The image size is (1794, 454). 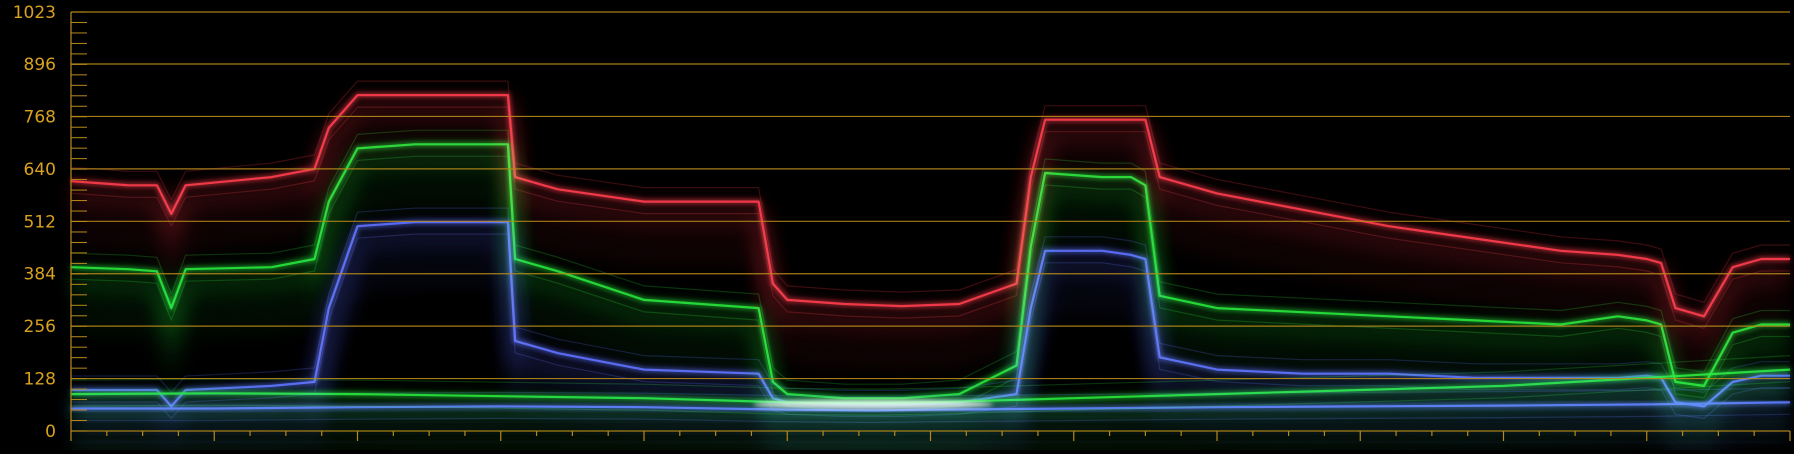 I want to click on y-tick-label: 128, so click(x=40, y=380).